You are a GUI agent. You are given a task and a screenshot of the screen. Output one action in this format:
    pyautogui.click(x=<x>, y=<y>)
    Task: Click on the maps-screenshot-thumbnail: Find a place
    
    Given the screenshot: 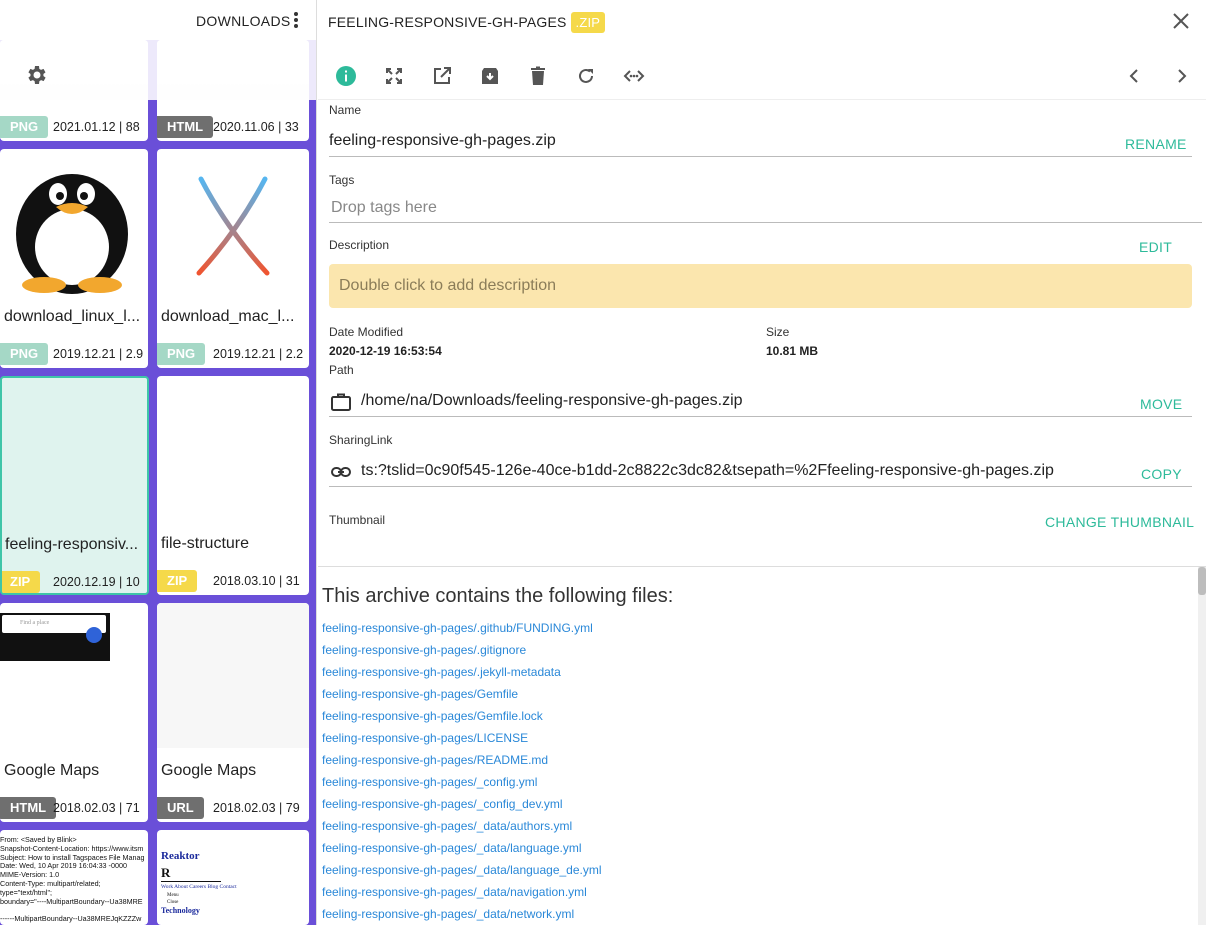 What is the action you would take?
    pyautogui.click(x=55, y=637)
    